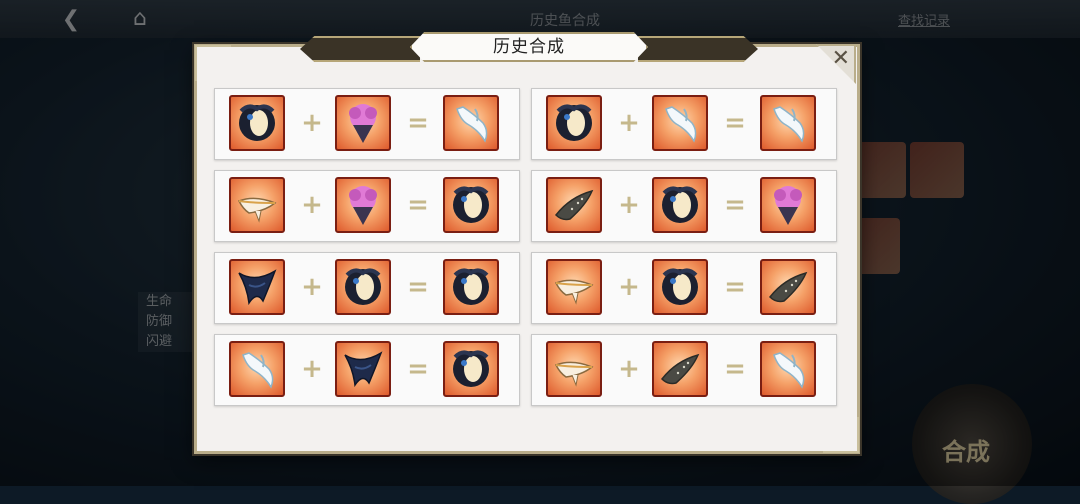 This screenshot has height=504, width=1080. I want to click on result-pink-fish-icon, so click(788, 205).